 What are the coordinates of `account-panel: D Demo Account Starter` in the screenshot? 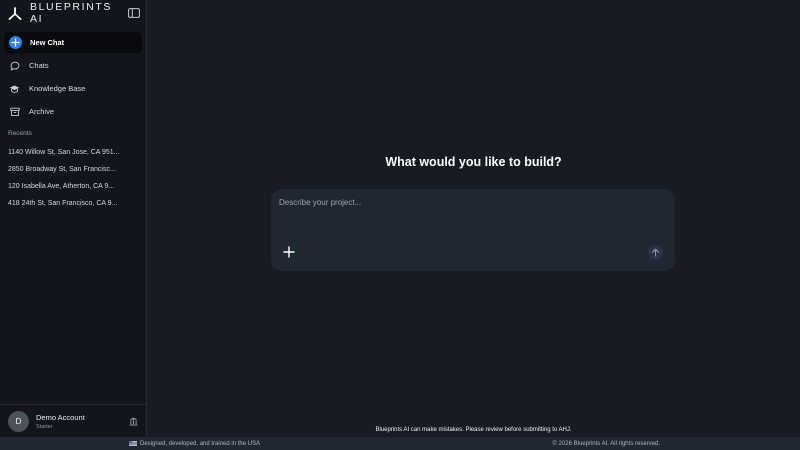 It's located at (73, 420).